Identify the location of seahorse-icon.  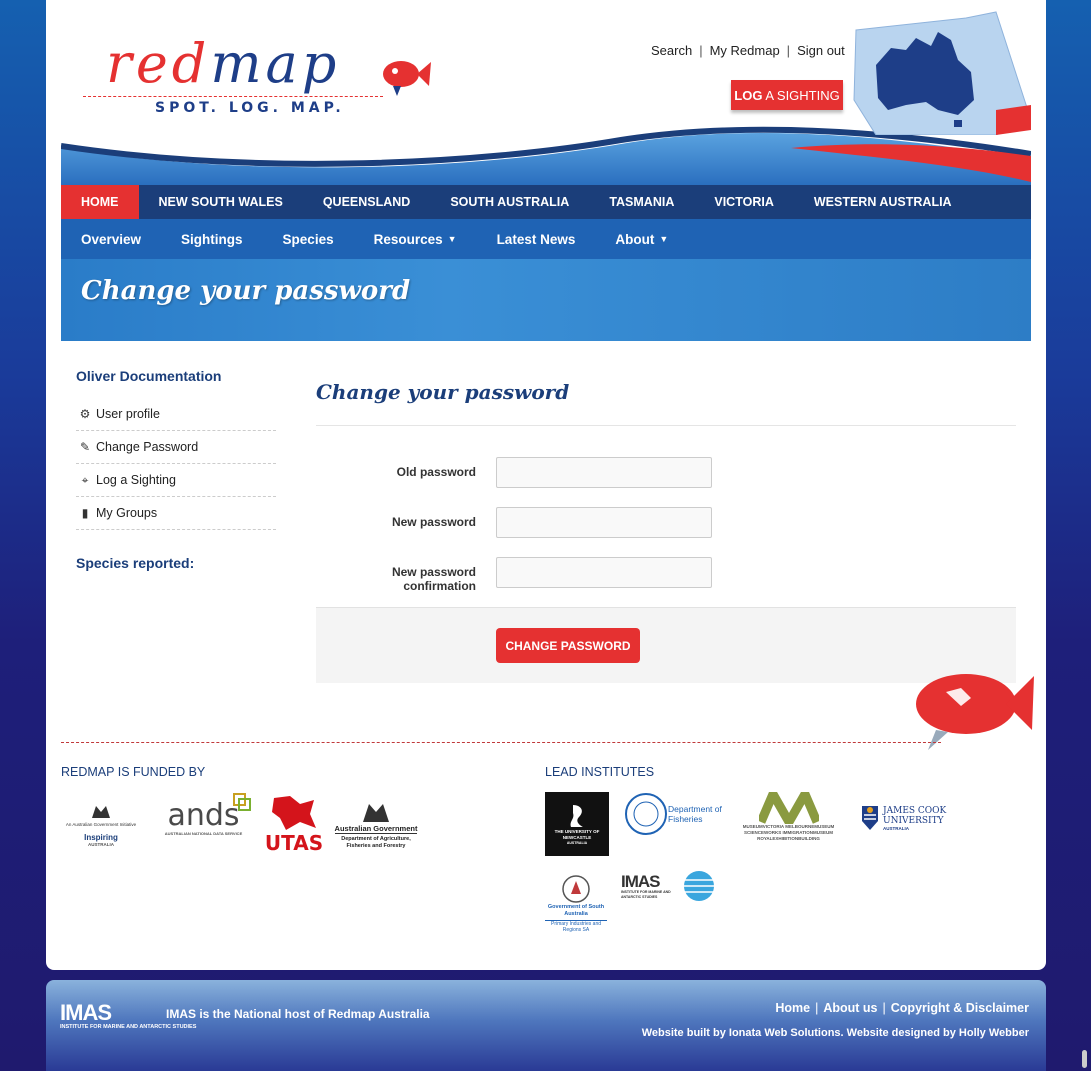
(576, 816).